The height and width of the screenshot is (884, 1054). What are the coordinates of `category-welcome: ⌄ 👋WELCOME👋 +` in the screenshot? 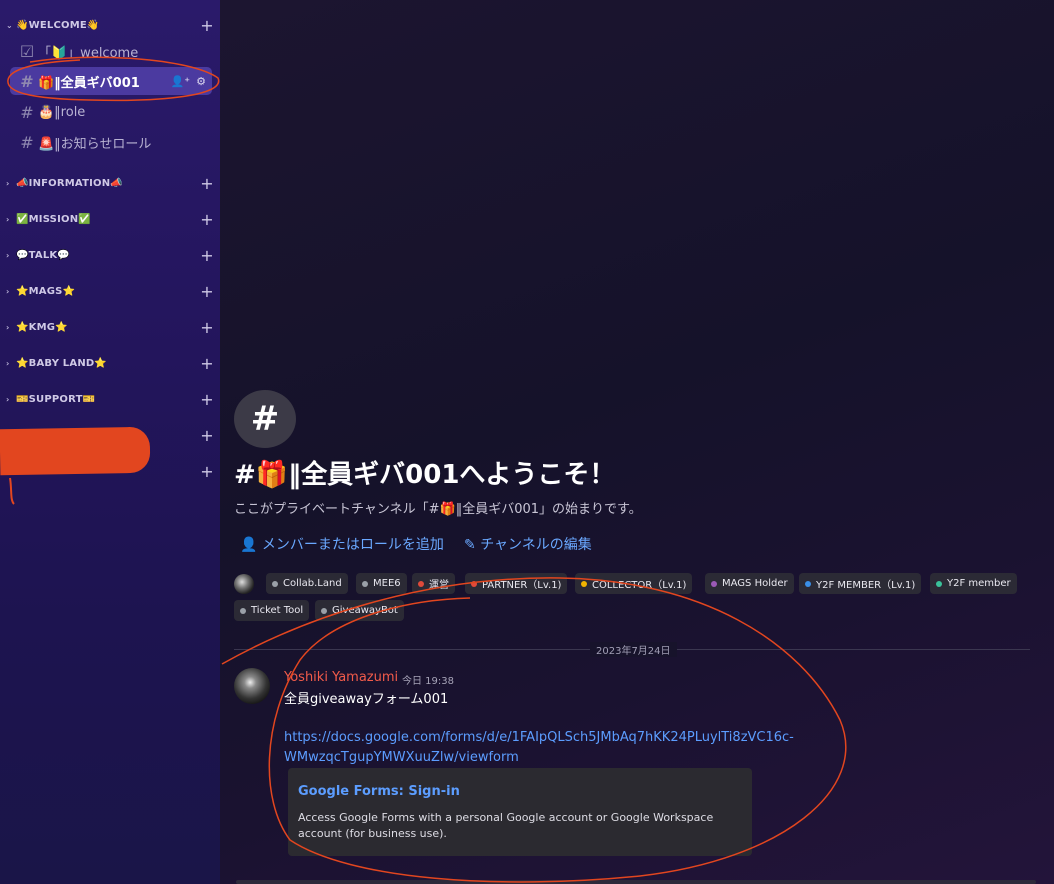 It's located at (110, 25).